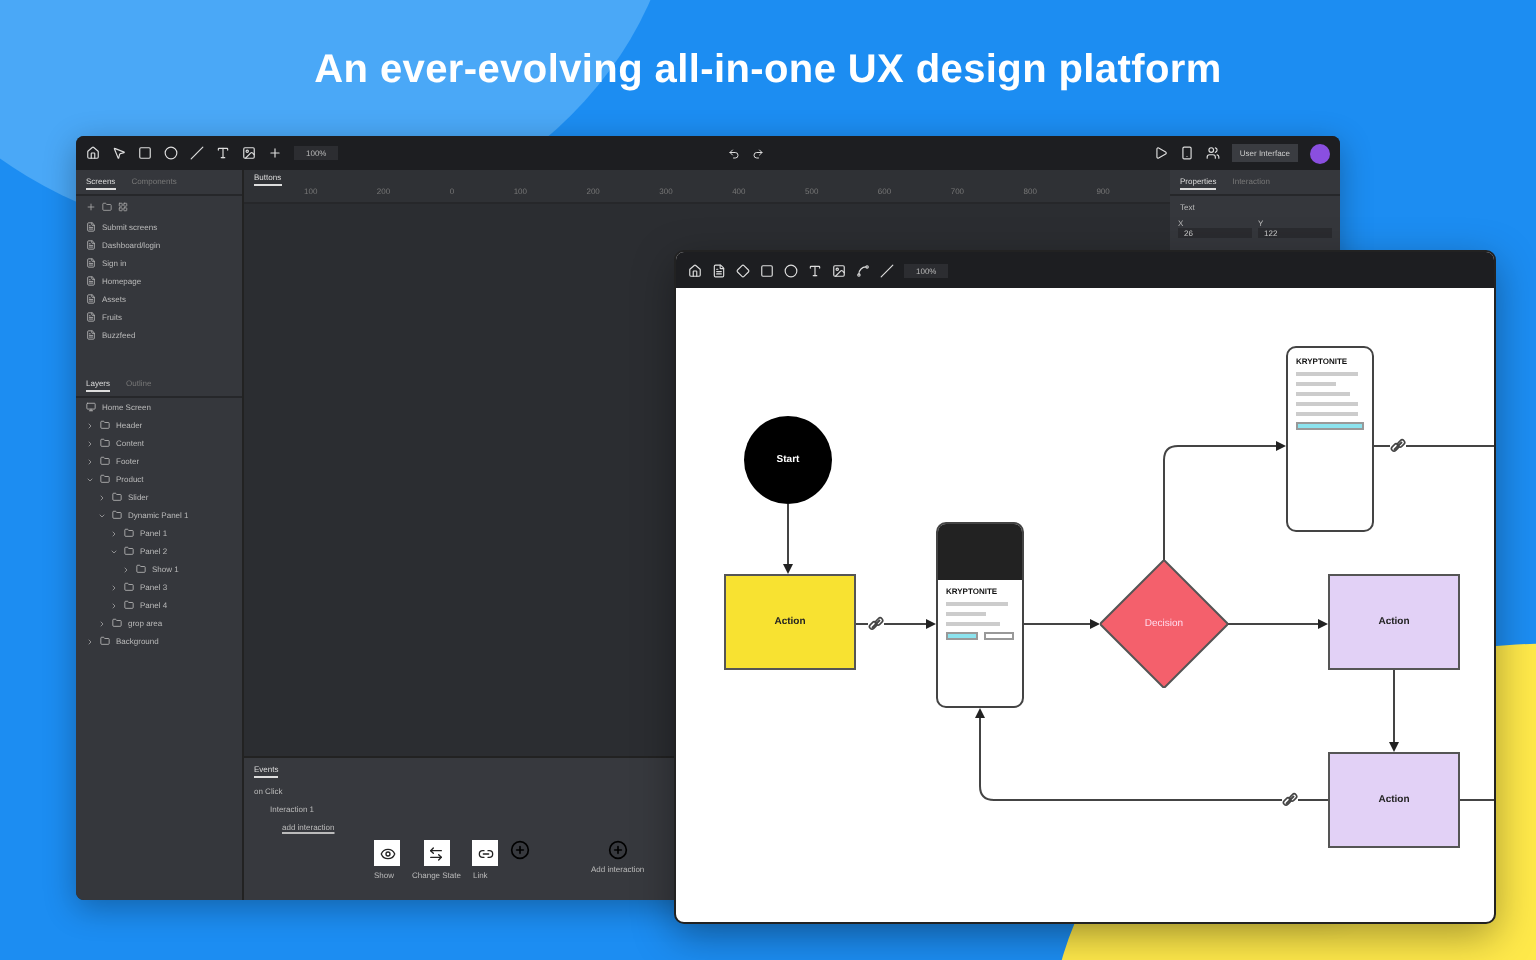 The height and width of the screenshot is (960, 1536). Describe the element at coordinates (743, 270) in the screenshot. I see `diamond-icon` at that location.